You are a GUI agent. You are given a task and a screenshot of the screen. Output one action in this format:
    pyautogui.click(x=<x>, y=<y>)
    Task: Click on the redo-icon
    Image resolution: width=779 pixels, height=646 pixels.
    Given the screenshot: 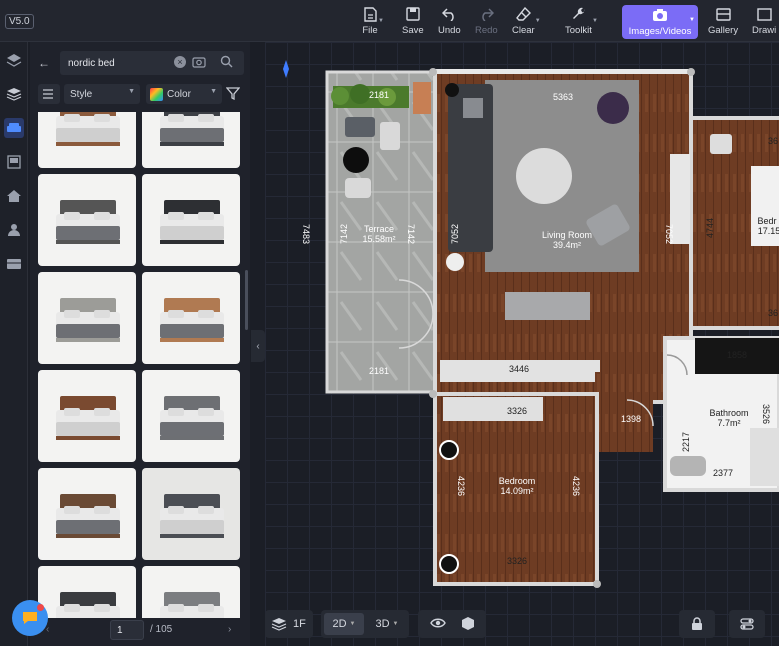 What is the action you would take?
    pyautogui.click(x=486, y=14)
    